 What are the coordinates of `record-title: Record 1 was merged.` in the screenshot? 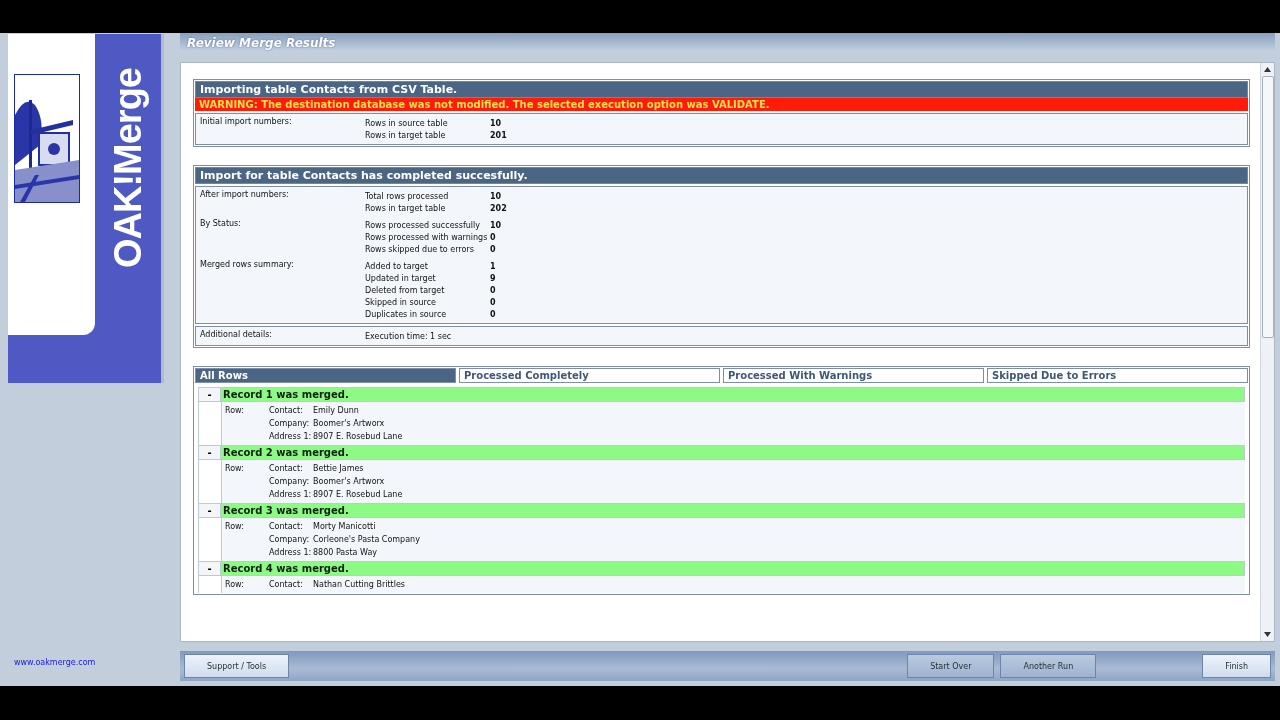 It's located at (732, 394).